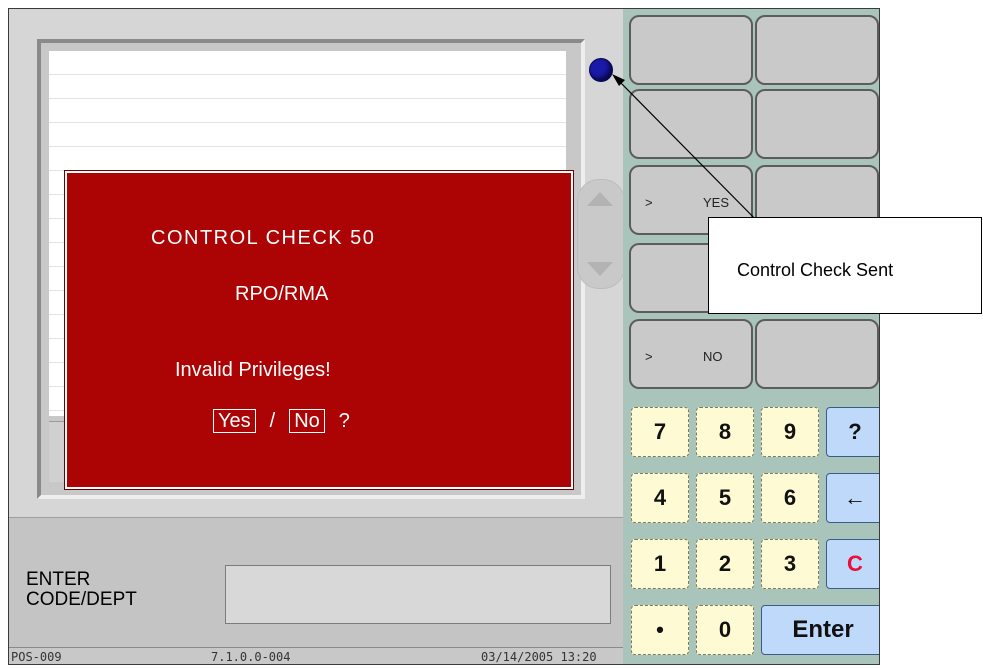 The height and width of the screenshot is (668, 983). What do you see at coordinates (253, 370) in the screenshot?
I see `dialog-message: Invalid Privileges!` at bounding box center [253, 370].